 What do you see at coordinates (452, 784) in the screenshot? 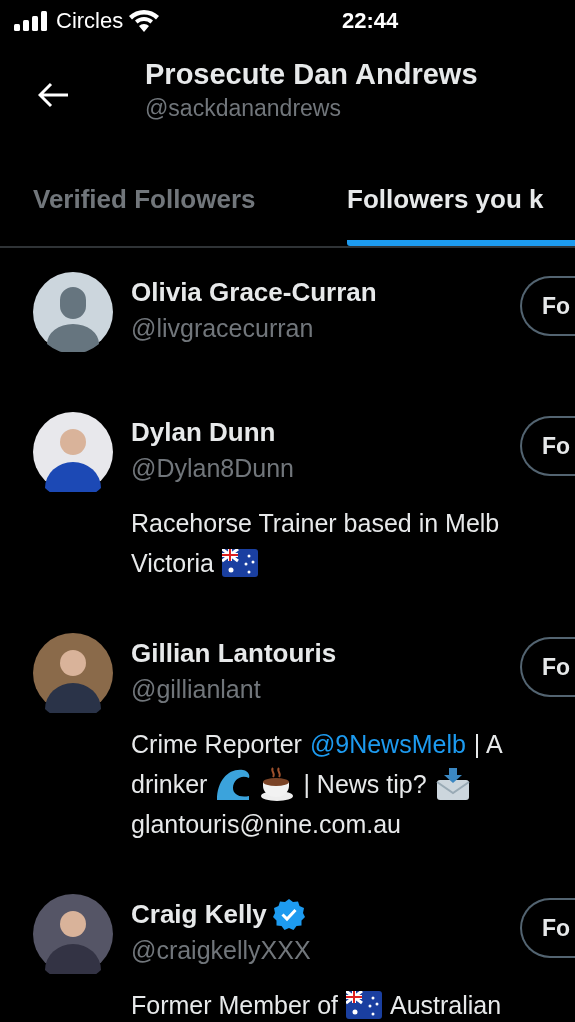
I see `envelope-icon` at bounding box center [452, 784].